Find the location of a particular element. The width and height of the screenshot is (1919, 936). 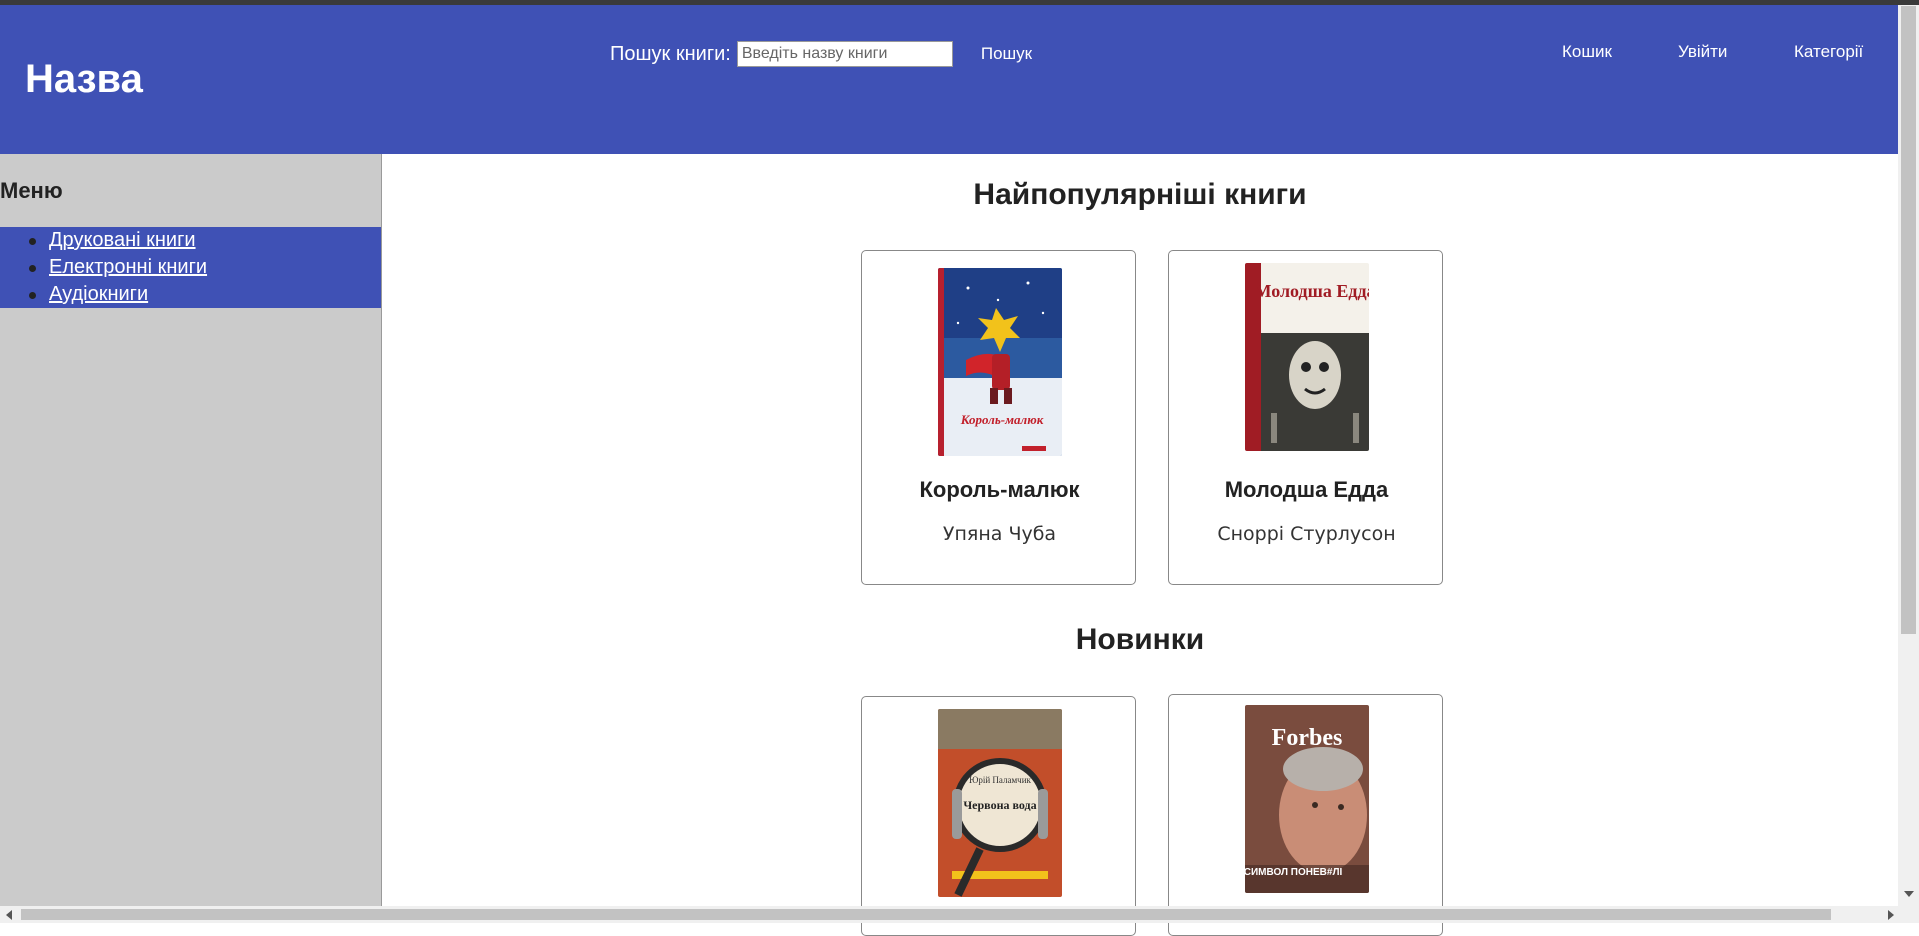

scroll-left-arrow-icon is located at coordinates (9, 915).